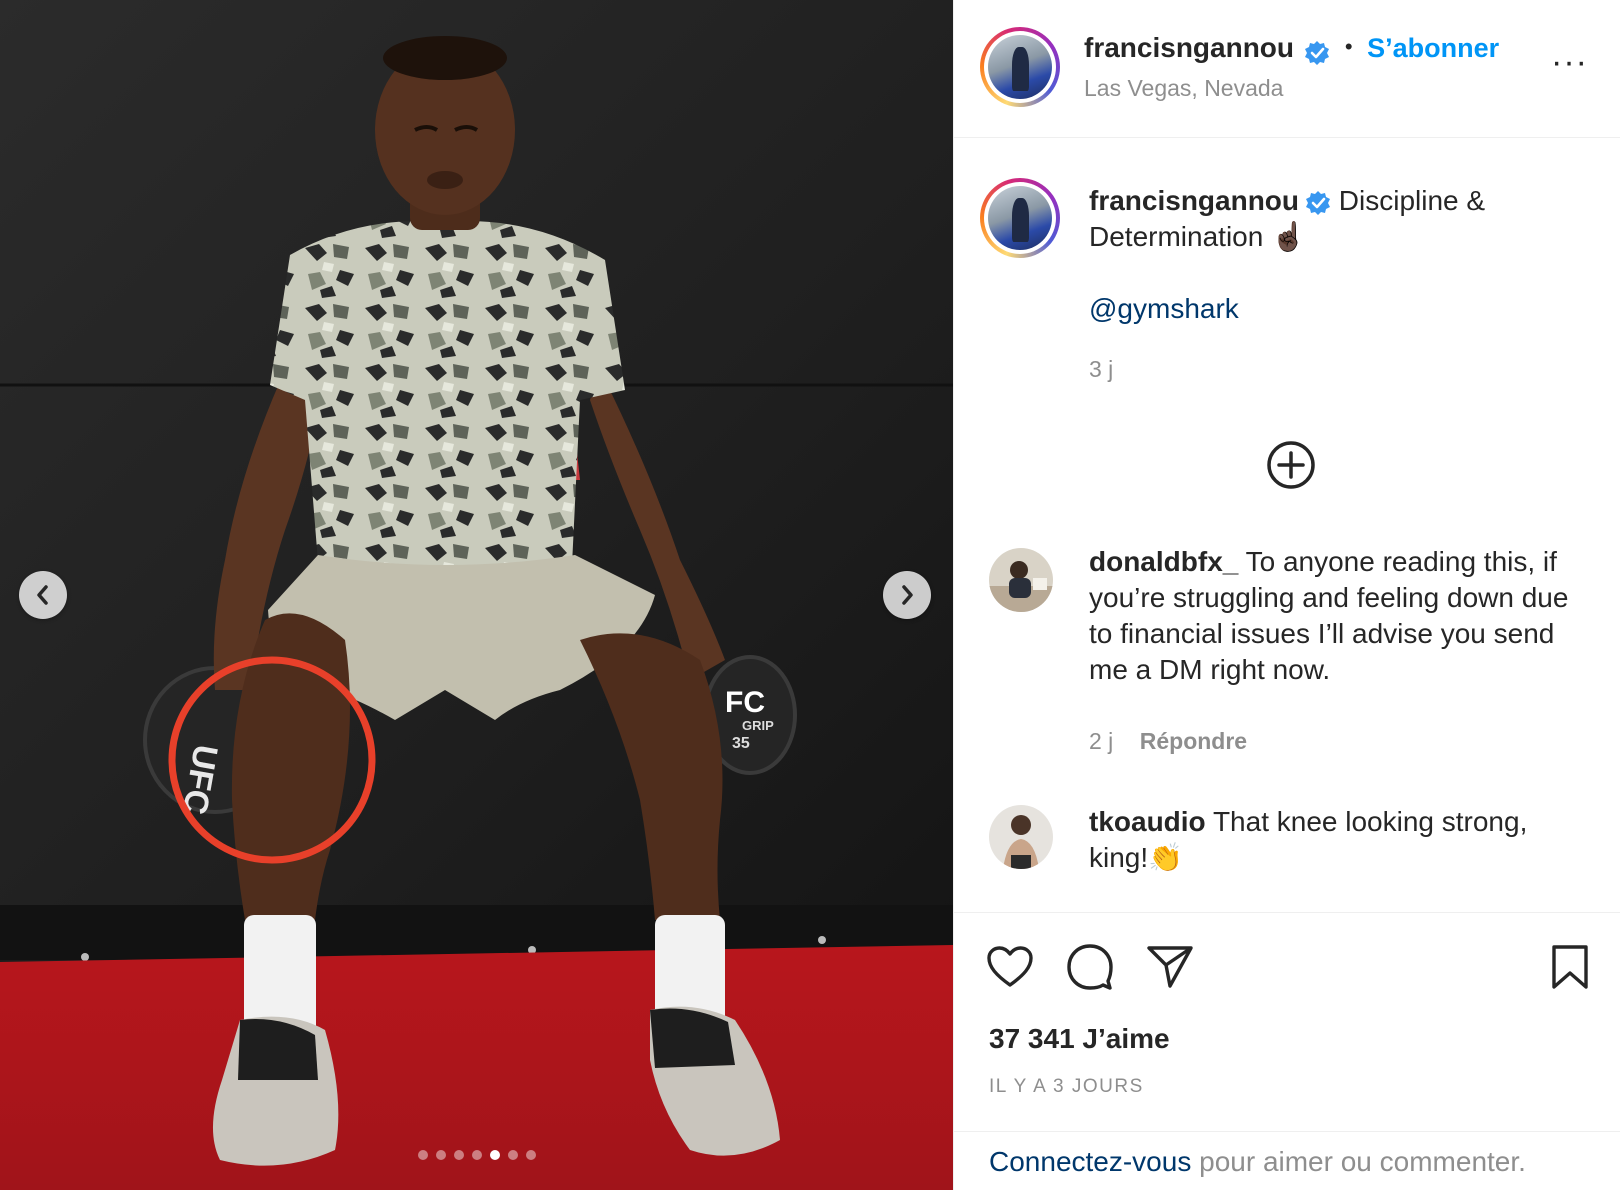  Describe the element at coordinates (1020, 67) in the screenshot. I see `author-avatar` at that location.